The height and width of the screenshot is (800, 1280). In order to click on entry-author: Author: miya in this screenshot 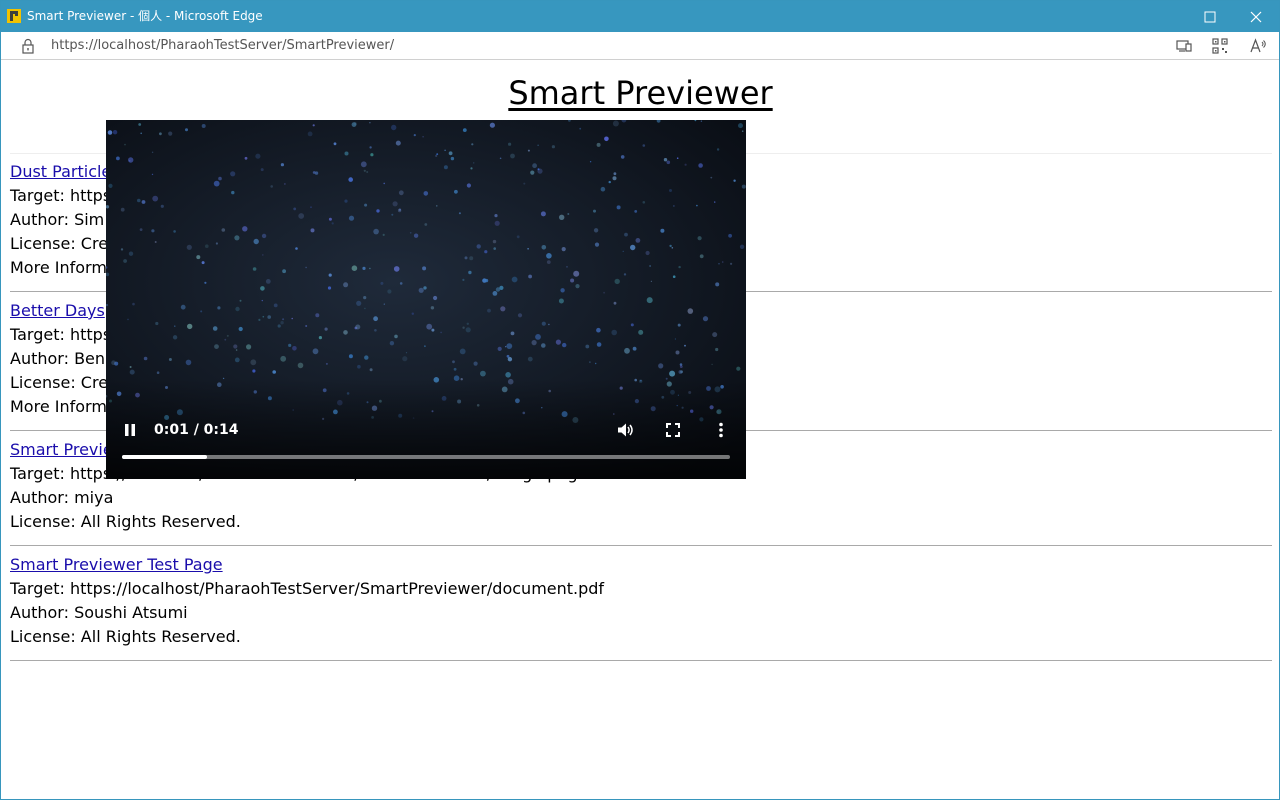, I will do `click(62, 497)`.